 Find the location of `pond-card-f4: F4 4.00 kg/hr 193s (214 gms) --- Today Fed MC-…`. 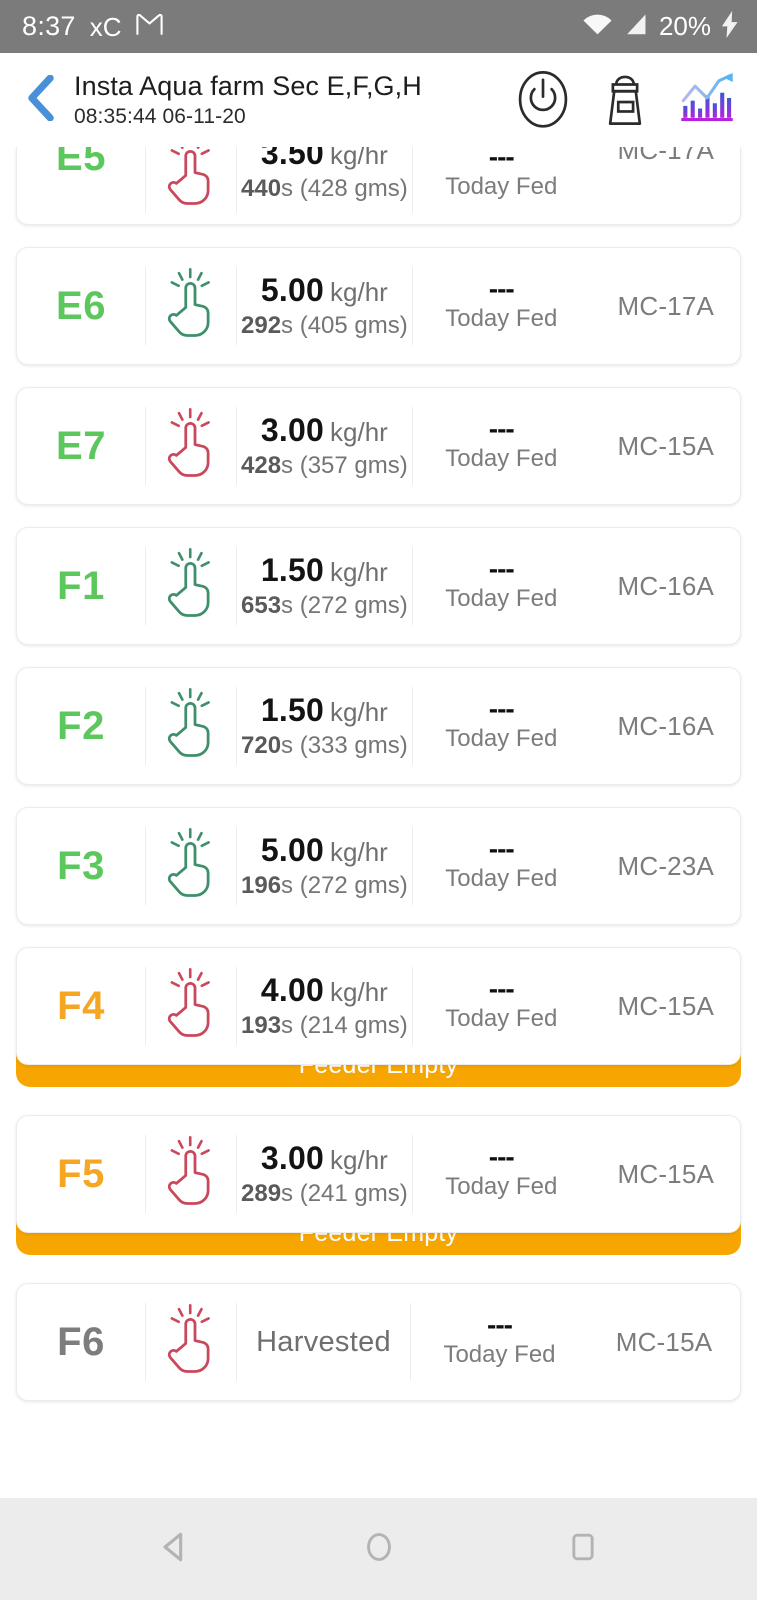

pond-card-f4: F4 4.00 kg/hr 193s (214 gms) --- Today Fed MC-… is located at coordinates (378, 1017).